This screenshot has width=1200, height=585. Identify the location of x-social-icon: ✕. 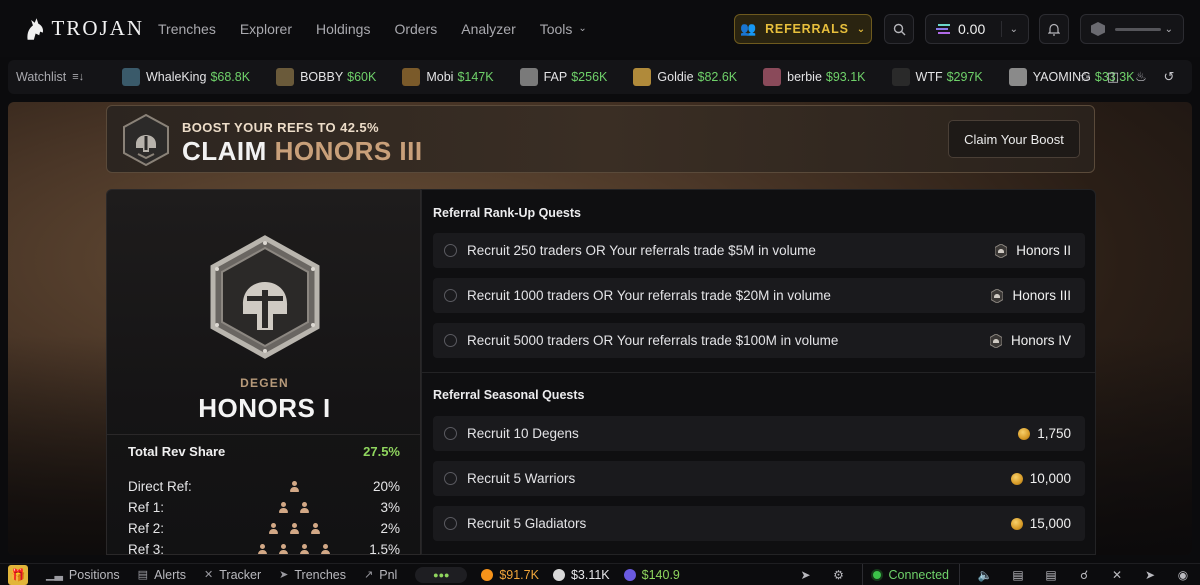
(1117, 575).